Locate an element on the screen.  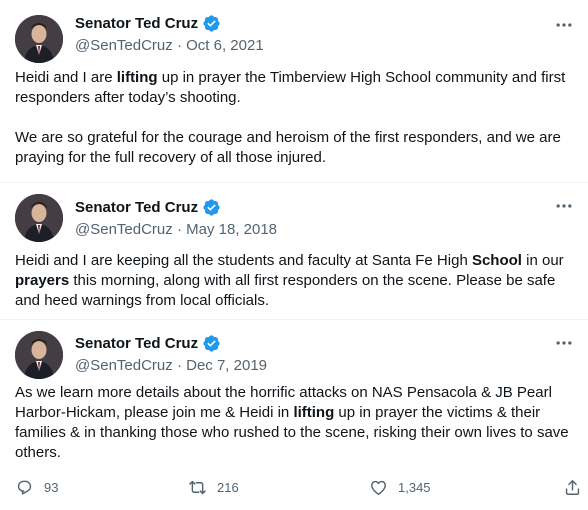
tweet-actions: 93 216 1,345 is located at coordinates (297, 488).